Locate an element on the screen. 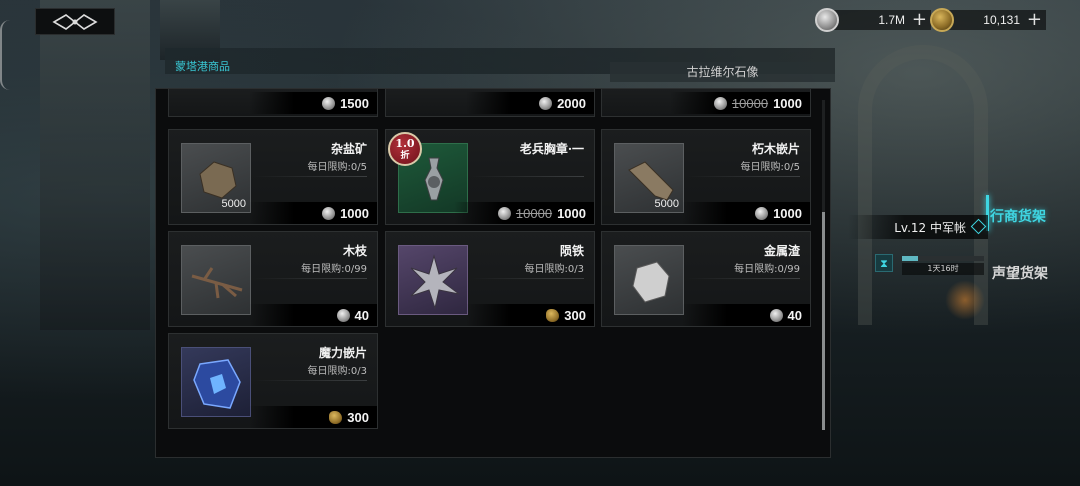  shop-item-card: 5000 杂盐矿 每日限购:0/5 1000 is located at coordinates (273, 177).